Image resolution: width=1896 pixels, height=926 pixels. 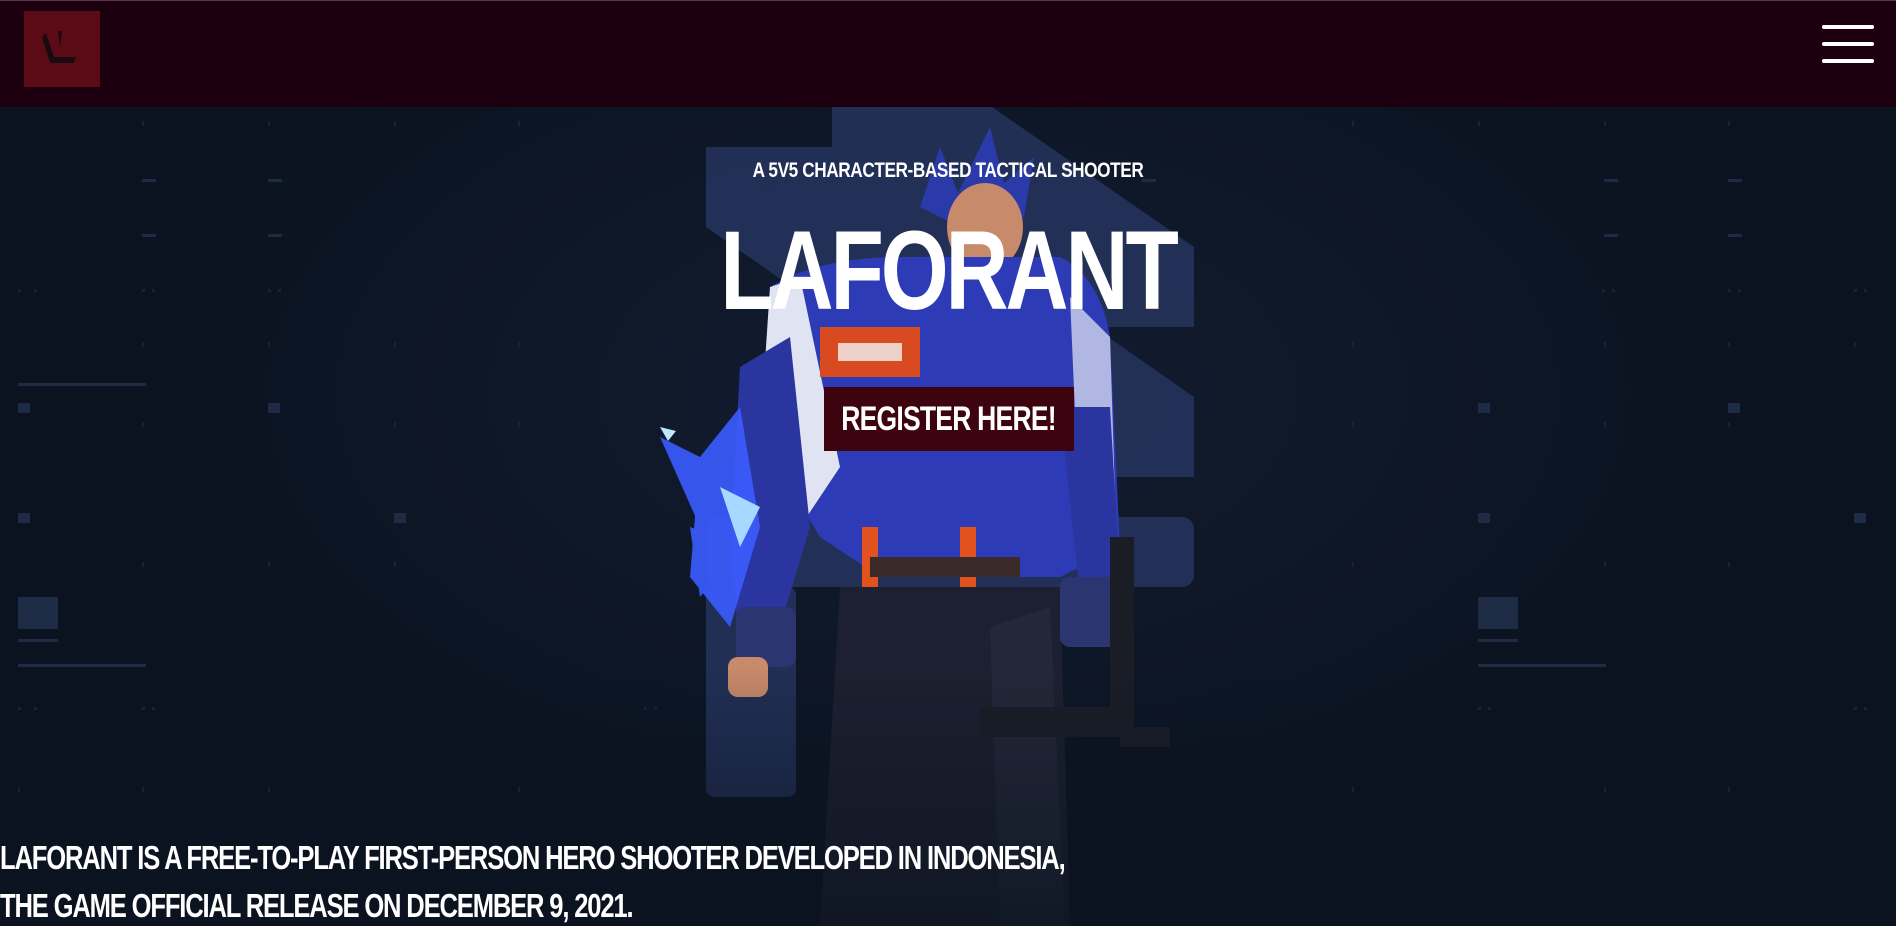 I want to click on hamburger-menu-icon, so click(x=1848, y=44).